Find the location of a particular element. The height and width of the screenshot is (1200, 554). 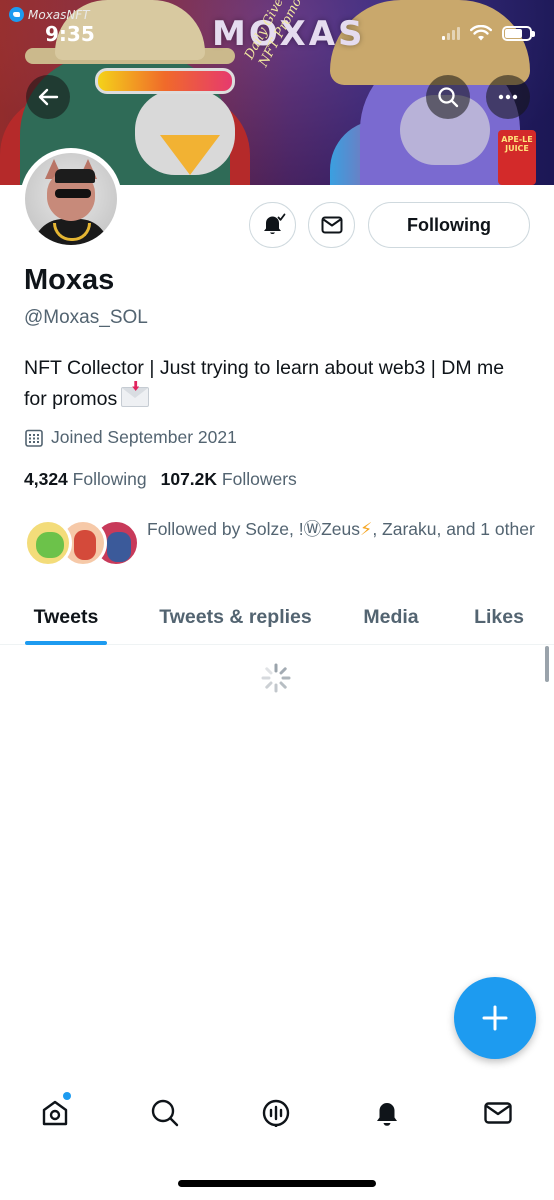

tab-media: Media is located at coordinates (391, 617).